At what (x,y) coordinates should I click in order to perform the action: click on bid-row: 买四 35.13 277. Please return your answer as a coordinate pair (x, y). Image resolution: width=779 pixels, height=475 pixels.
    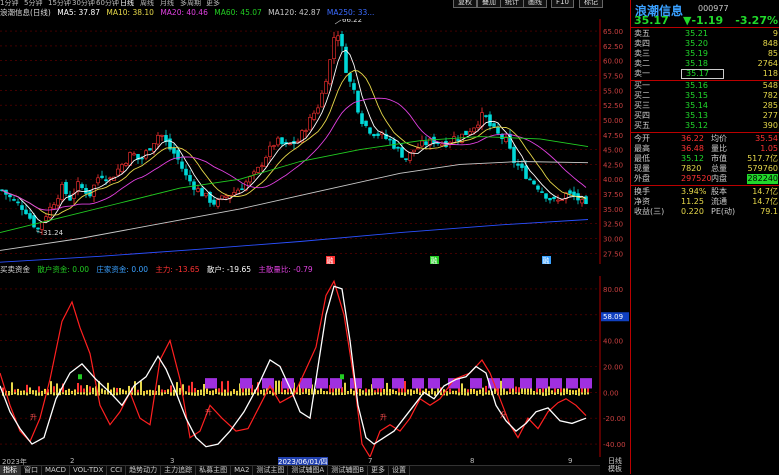
    Looking at the image, I should click on (705, 116).